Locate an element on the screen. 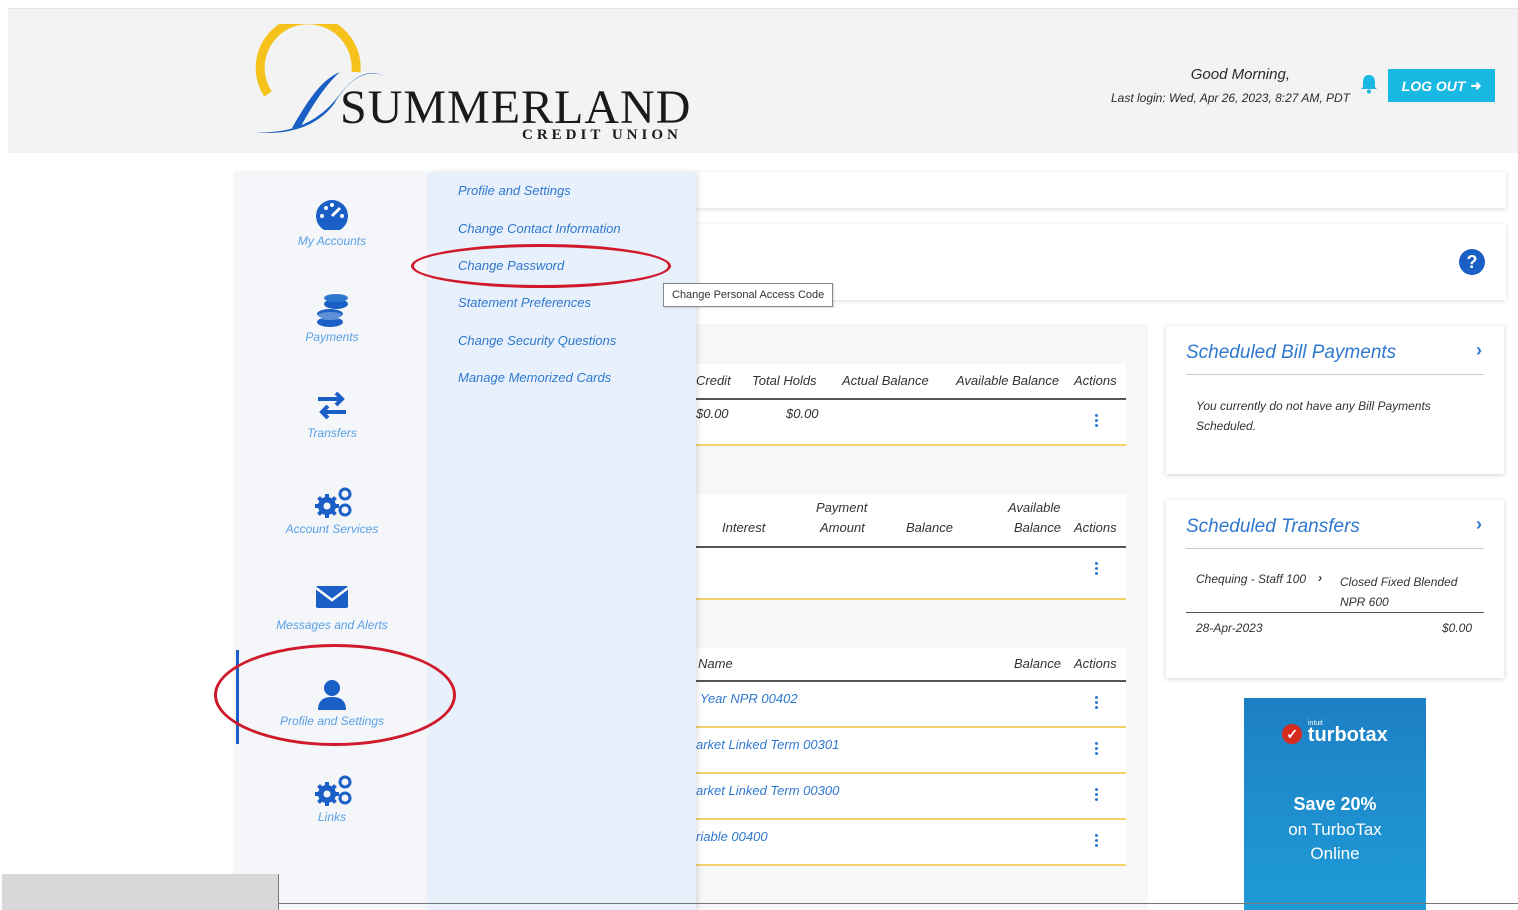 The image size is (1518, 910). account-name-link: riable 00400 is located at coordinates (732, 836).